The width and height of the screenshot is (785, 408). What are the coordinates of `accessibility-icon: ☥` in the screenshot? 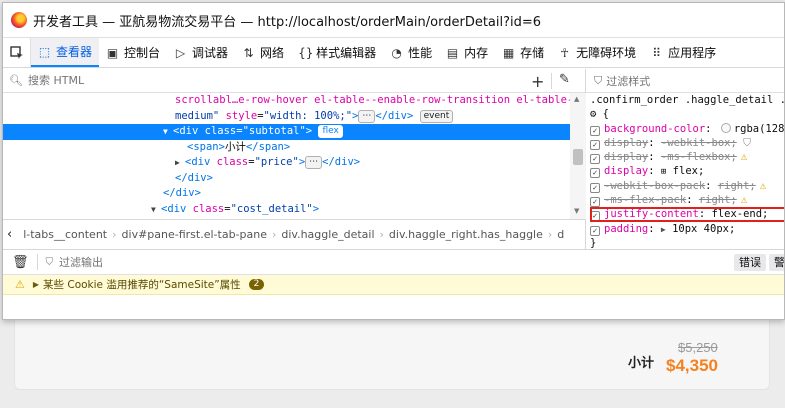 It's located at (565, 52).